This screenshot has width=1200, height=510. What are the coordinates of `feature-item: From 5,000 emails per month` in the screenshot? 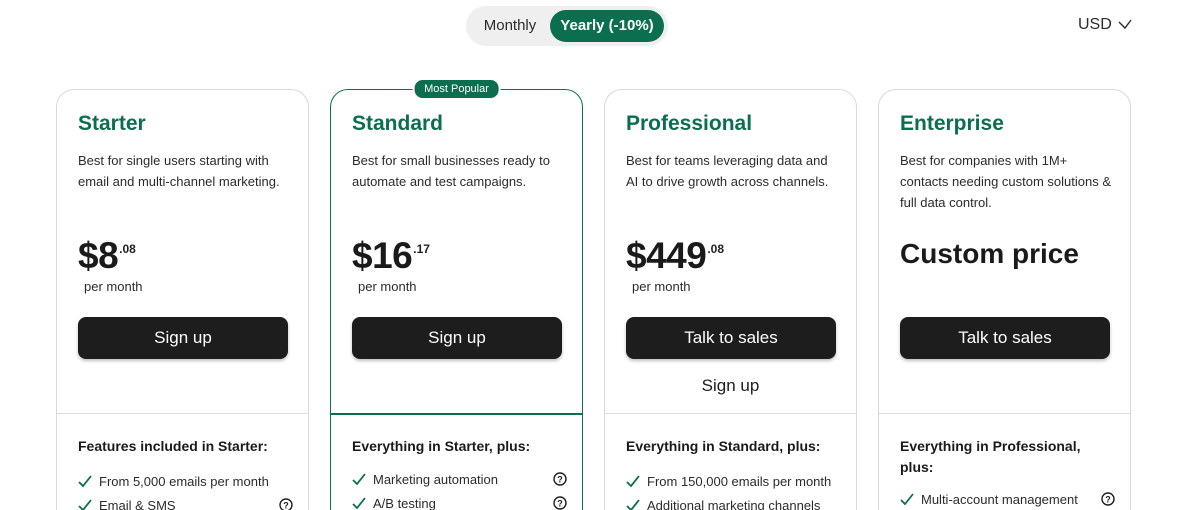 It's located at (185, 481).